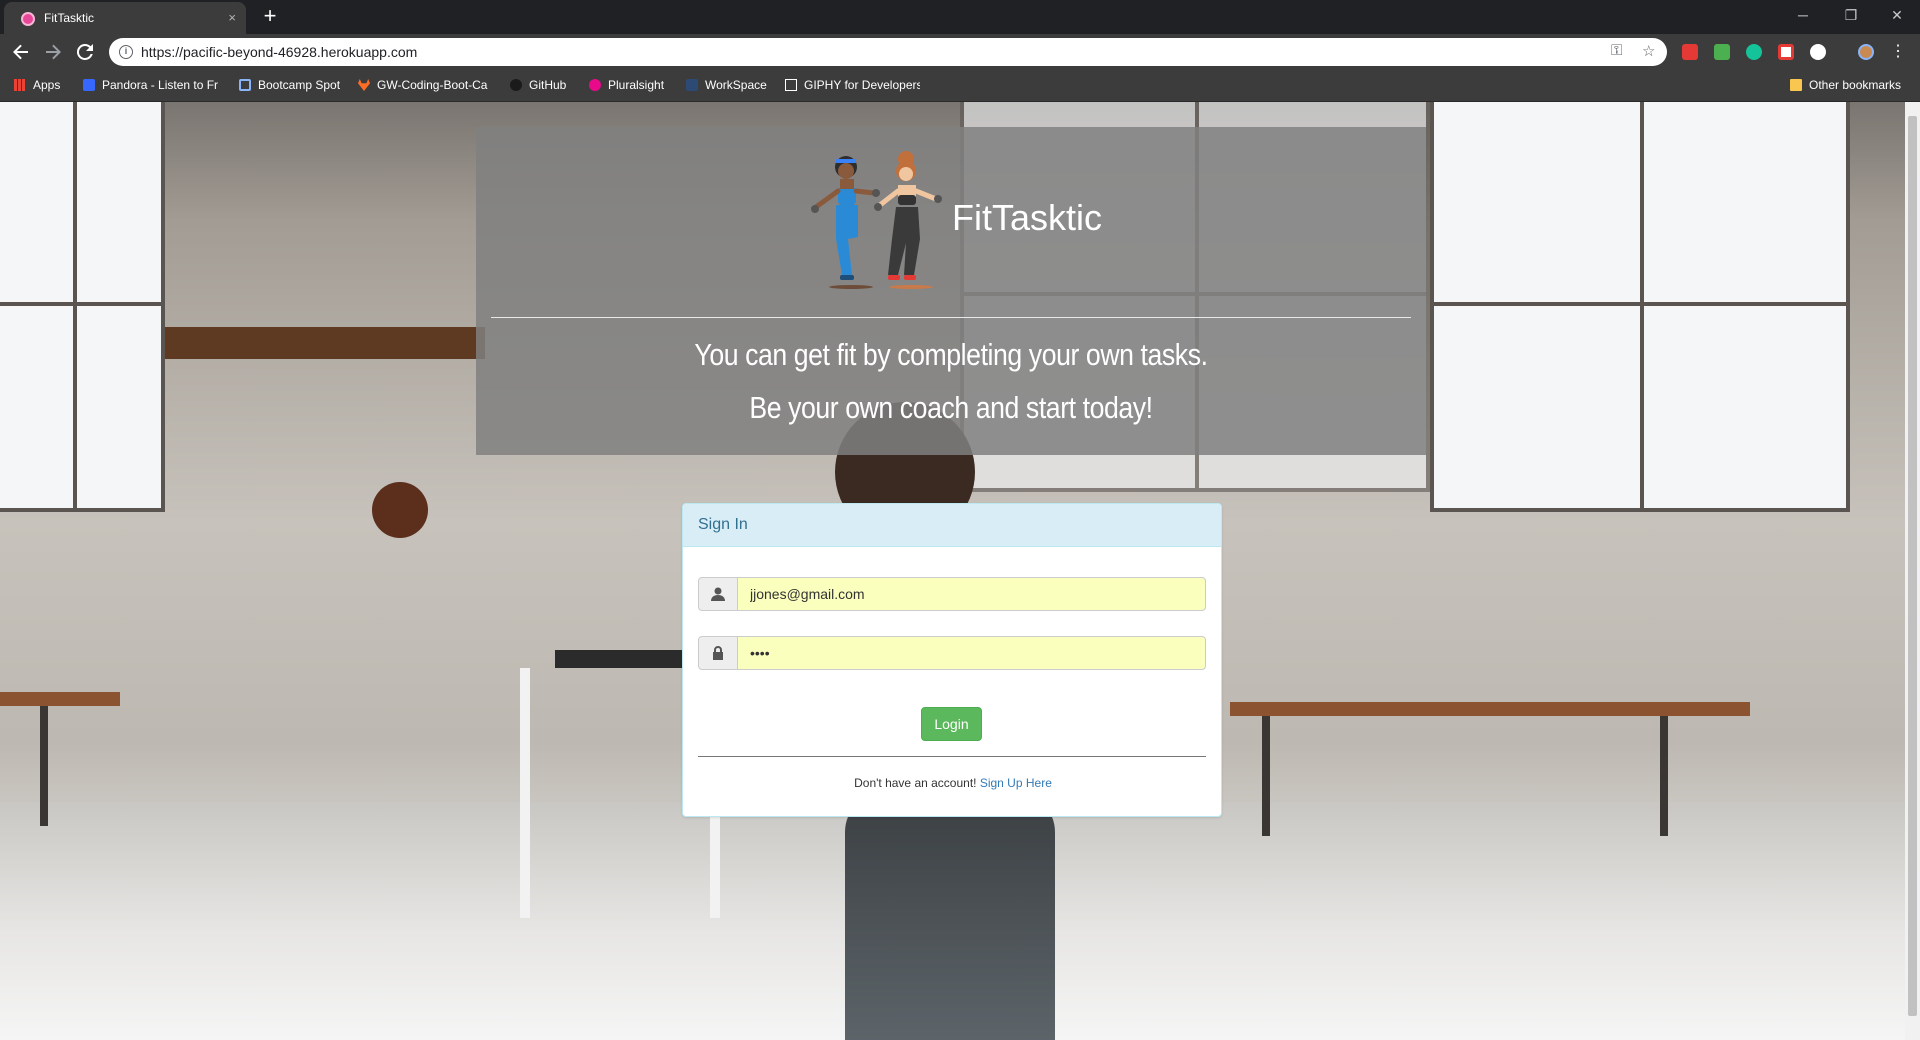 The width and height of the screenshot is (1920, 1040). Describe the element at coordinates (1897, 15) in the screenshot. I see `close-window-button: ✕` at that location.